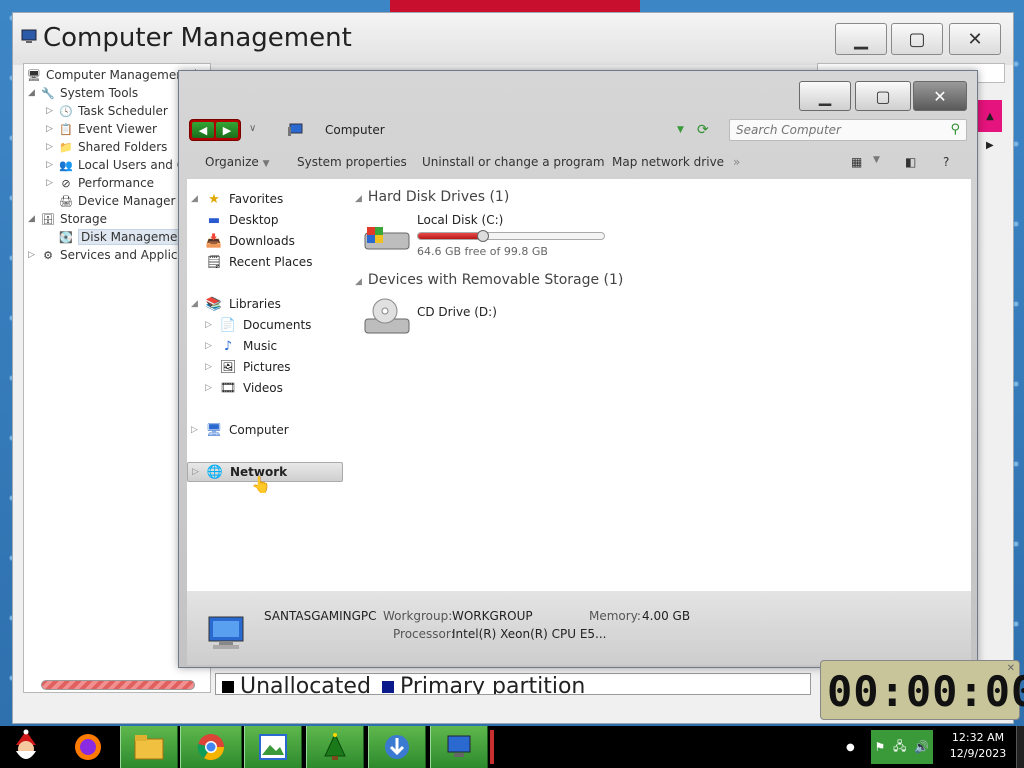 This screenshot has width=1024, height=768. What do you see at coordinates (940, 96) in the screenshot?
I see `explorer-close-button: ✕` at bounding box center [940, 96].